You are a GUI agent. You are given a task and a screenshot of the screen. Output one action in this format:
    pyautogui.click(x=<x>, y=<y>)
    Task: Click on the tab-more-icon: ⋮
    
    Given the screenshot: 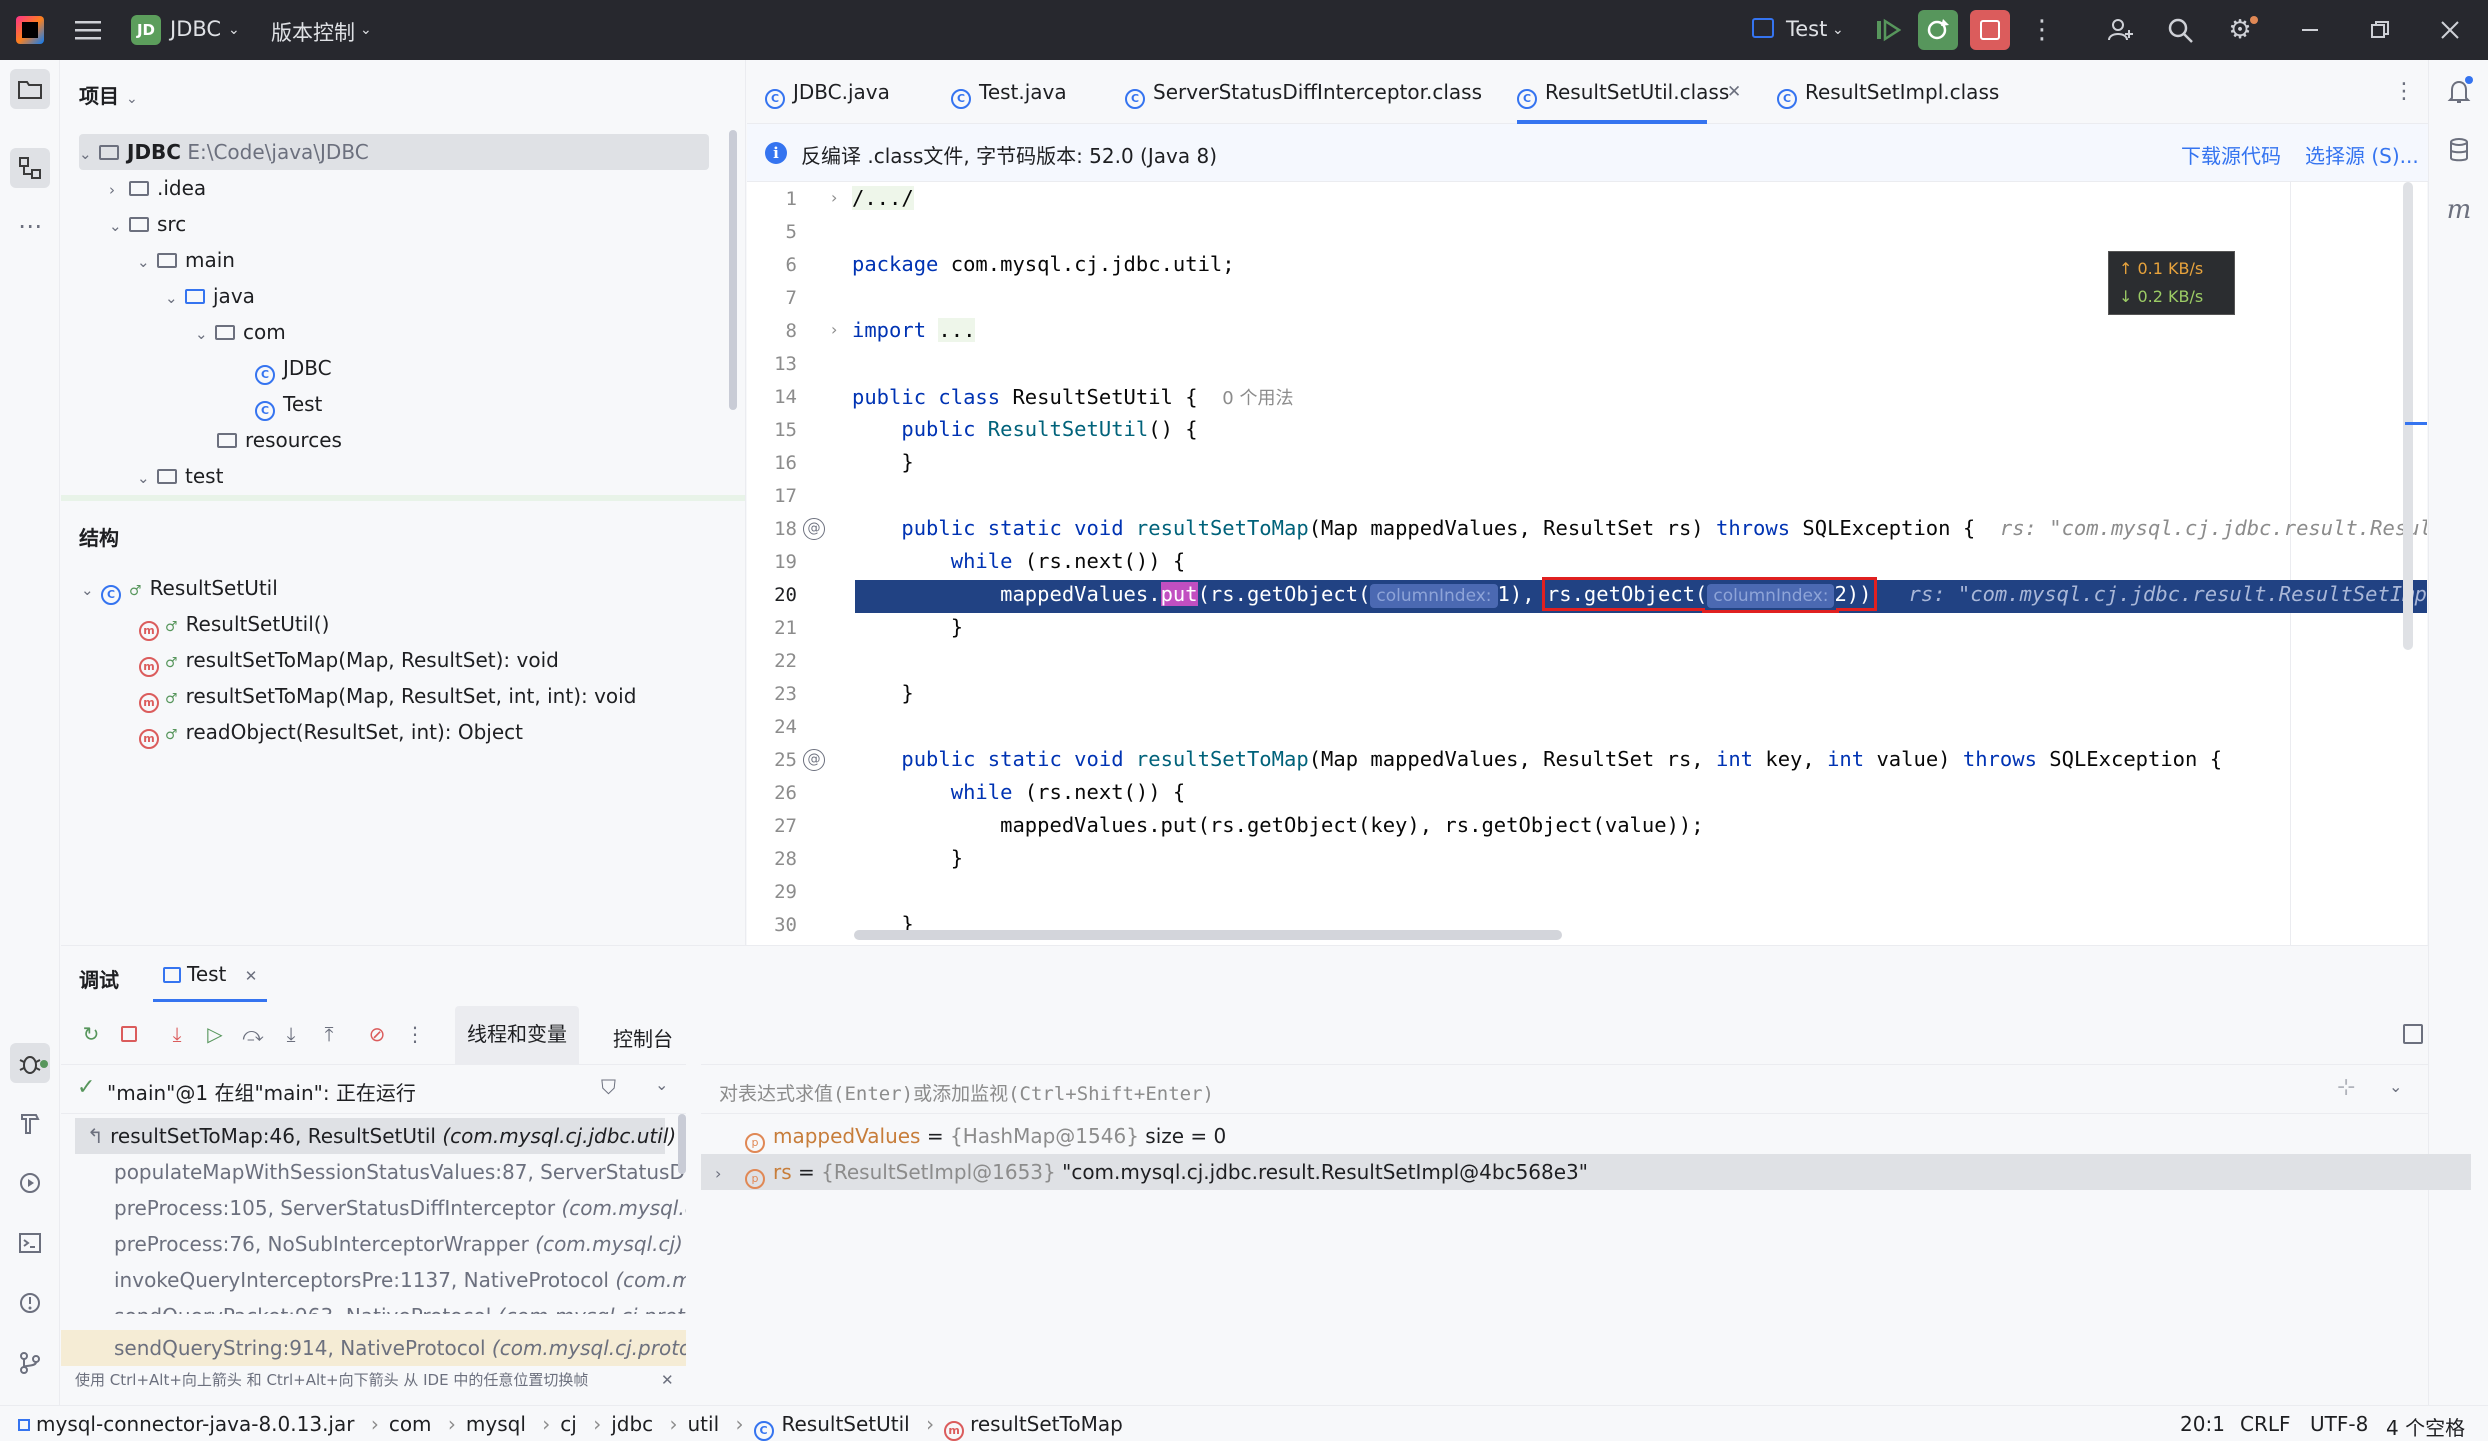 What is the action you would take?
    pyautogui.click(x=2404, y=92)
    